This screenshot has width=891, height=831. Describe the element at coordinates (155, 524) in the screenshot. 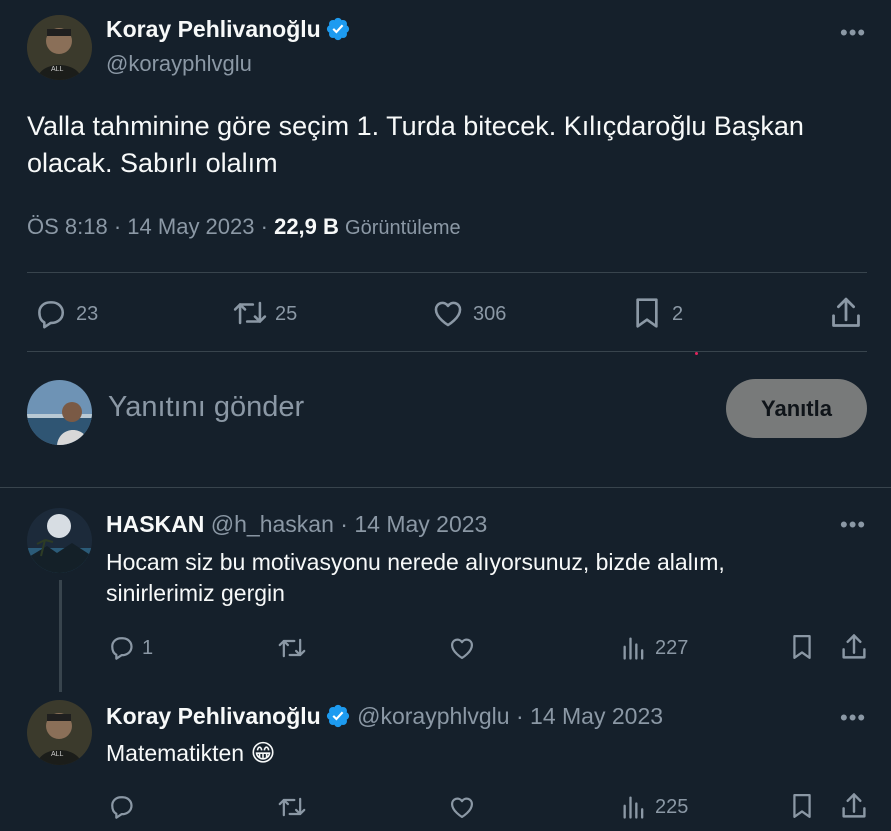

I see `reply-author-name: HASKAN` at that location.